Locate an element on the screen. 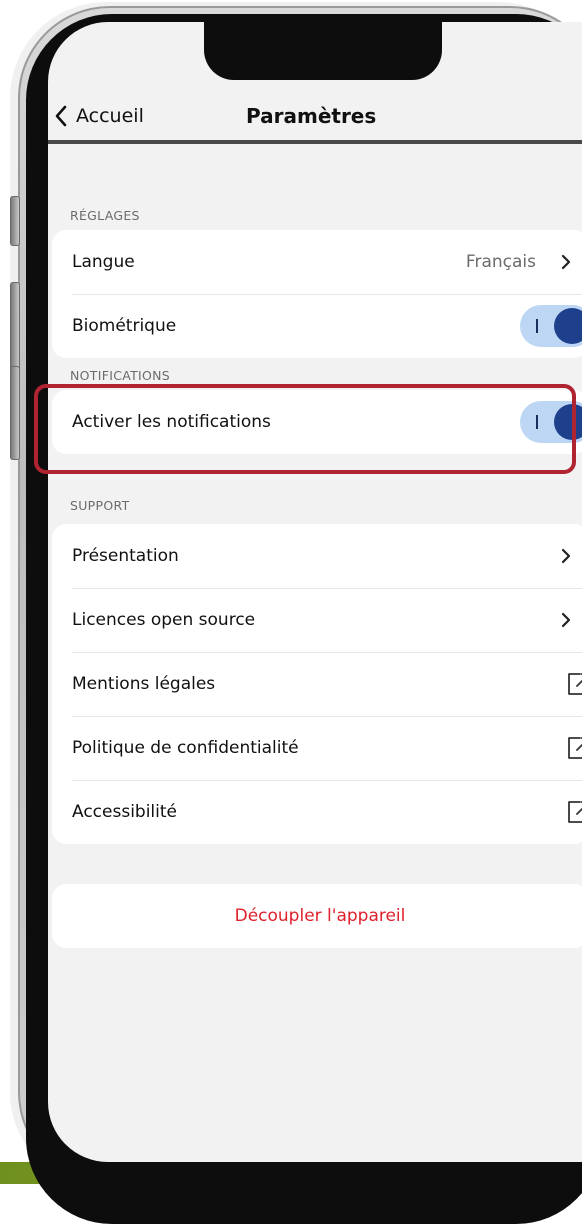  toggle-on-indicator is located at coordinates (537, 326).